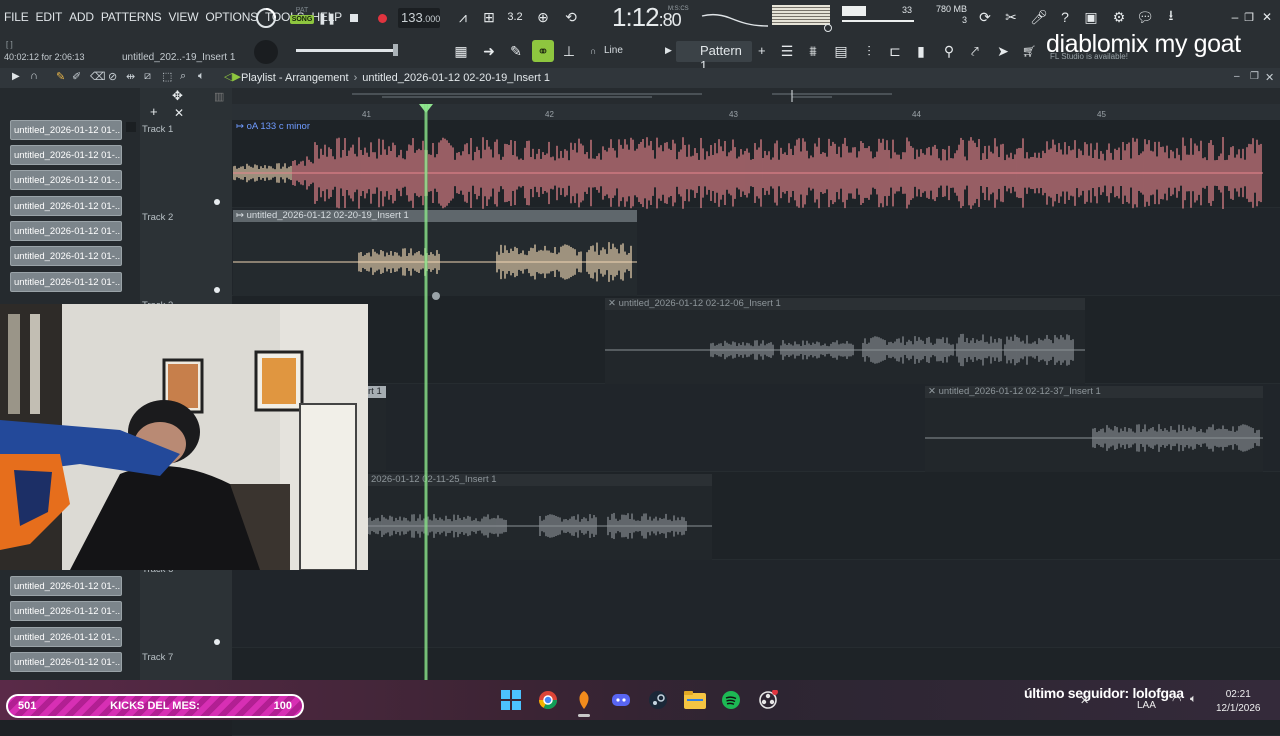 This screenshot has width=1280, height=736. I want to click on channel-rack-icon: ▤, so click(841, 51).